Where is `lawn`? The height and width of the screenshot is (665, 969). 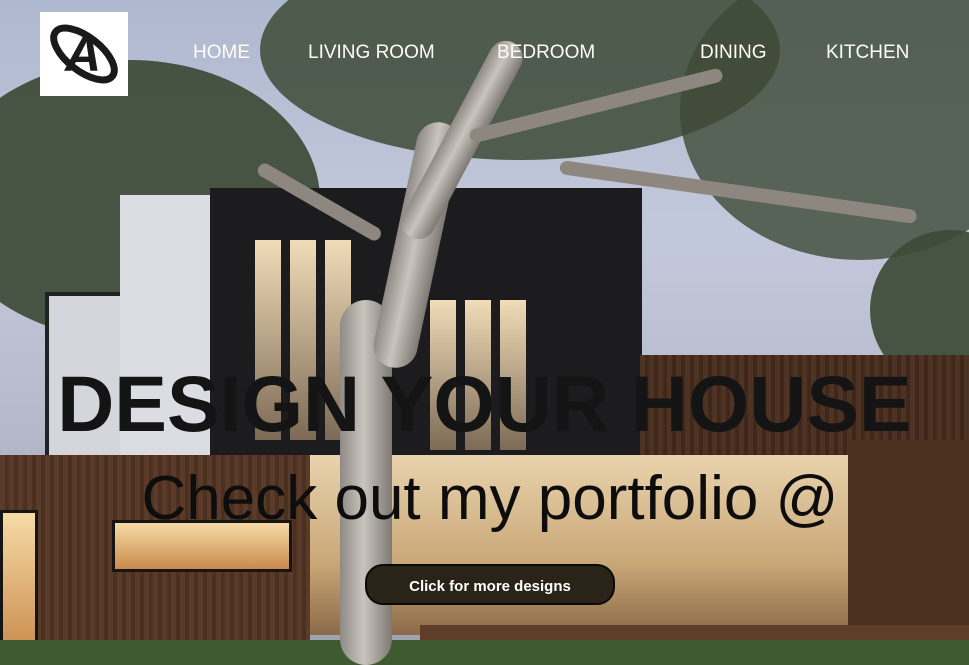
lawn is located at coordinates (484, 652).